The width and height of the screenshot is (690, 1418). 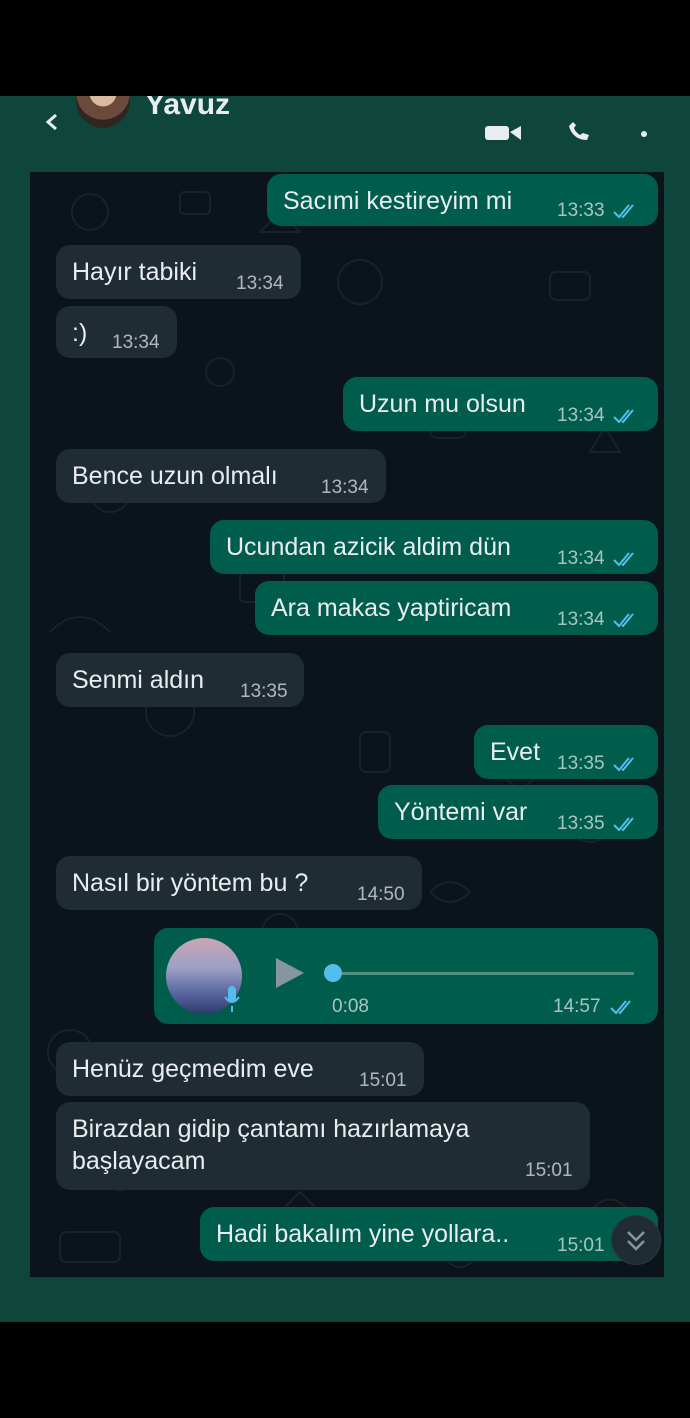 I want to click on message-bubble-incoming: Hayır tabiki 13:34, so click(x=178, y=272).